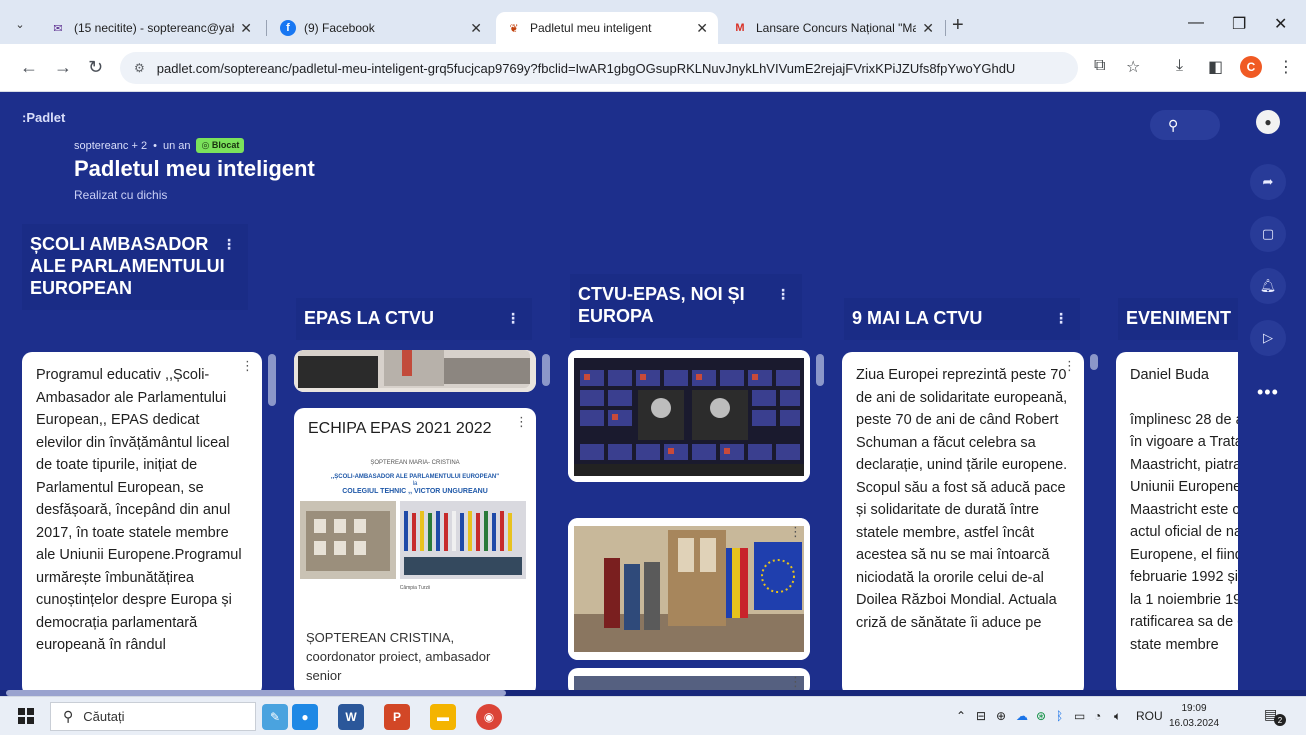 The height and width of the screenshot is (735, 1306). Describe the element at coordinates (1215, 67) in the screenshot. I see `side-panel-icon: ◧` at that location.